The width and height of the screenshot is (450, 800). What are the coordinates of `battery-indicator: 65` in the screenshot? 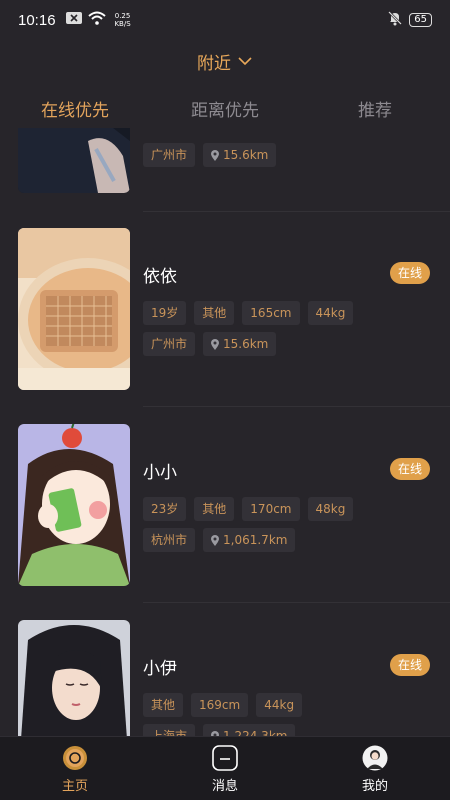 It's located at (420, 20).